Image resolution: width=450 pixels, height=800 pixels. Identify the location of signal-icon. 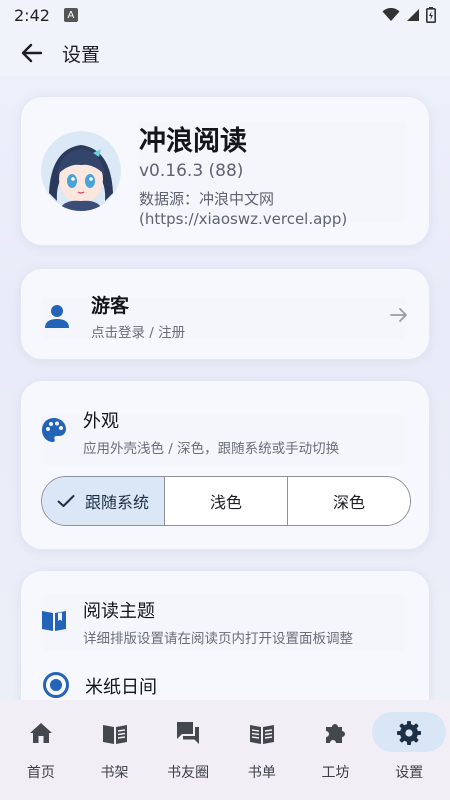
(413, 15).